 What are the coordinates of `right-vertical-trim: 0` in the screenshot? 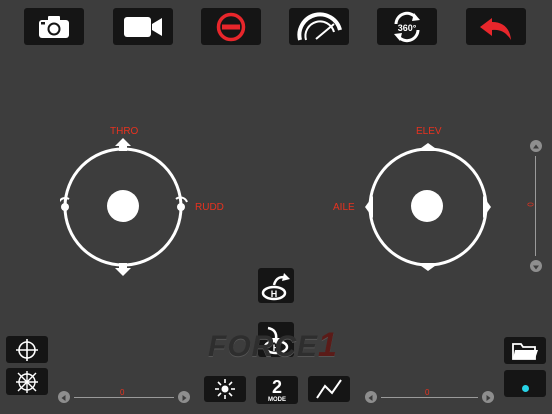 It's located at (534, 206).